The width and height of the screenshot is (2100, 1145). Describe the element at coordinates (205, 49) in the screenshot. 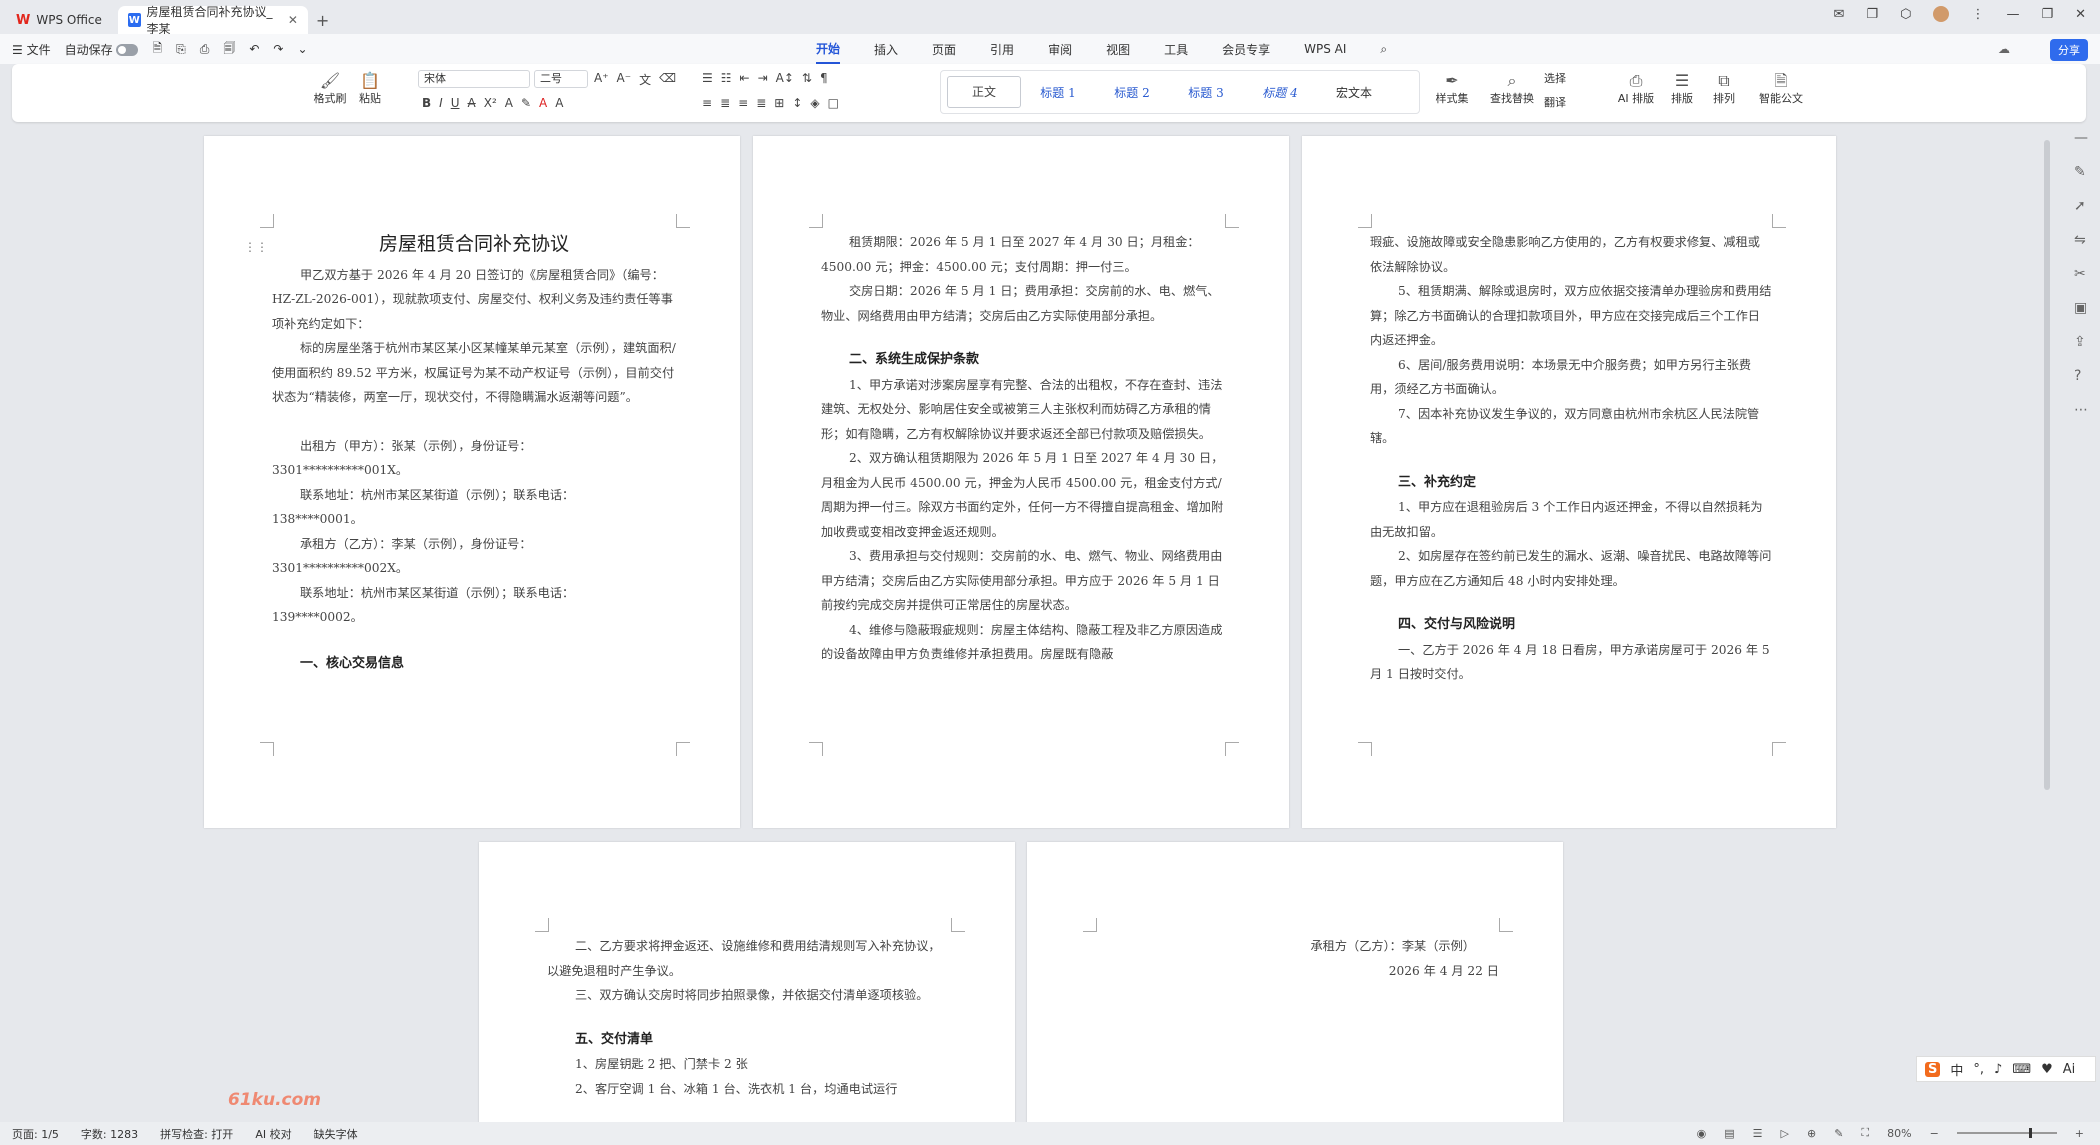

I see `print-icon: ⎙` at that location.